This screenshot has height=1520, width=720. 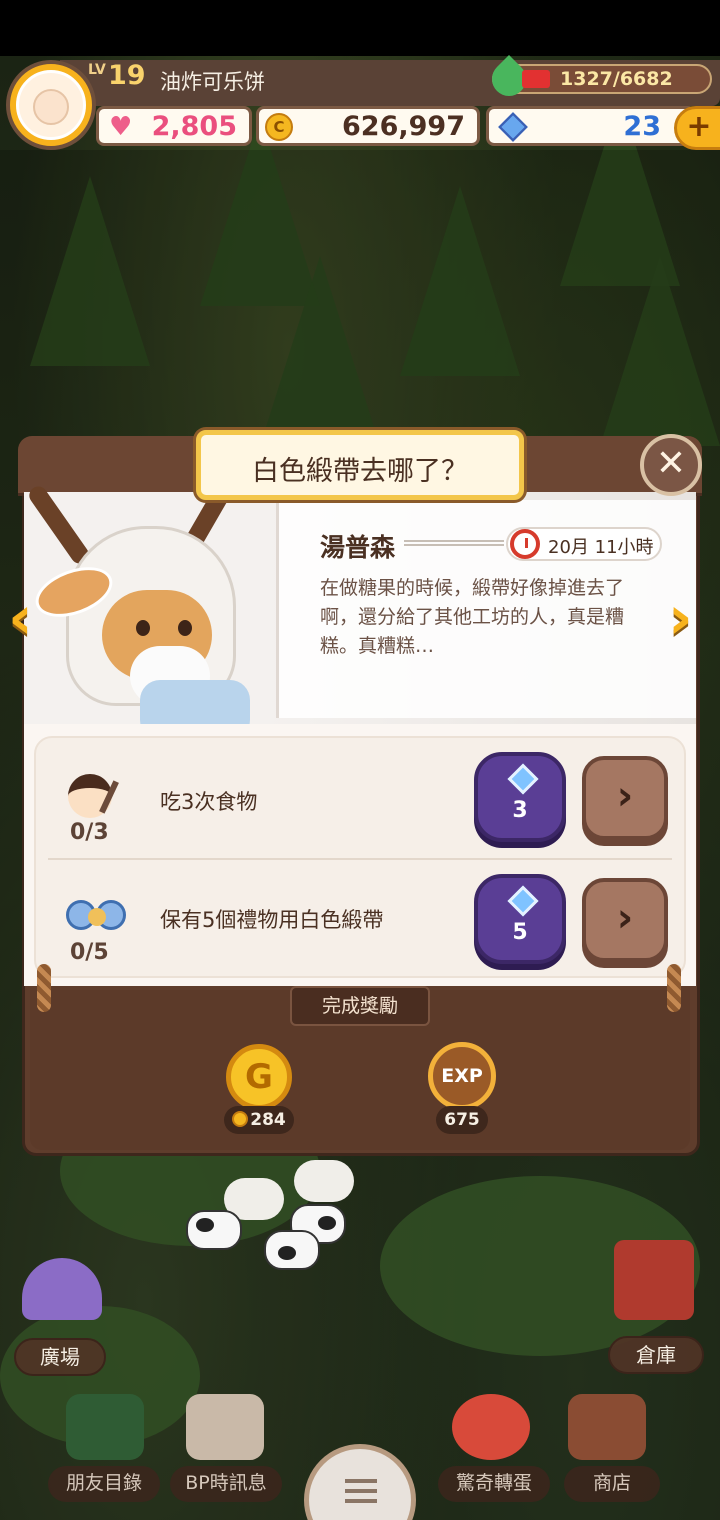 I want to click on energy-fill, so click(x=536, y=79).